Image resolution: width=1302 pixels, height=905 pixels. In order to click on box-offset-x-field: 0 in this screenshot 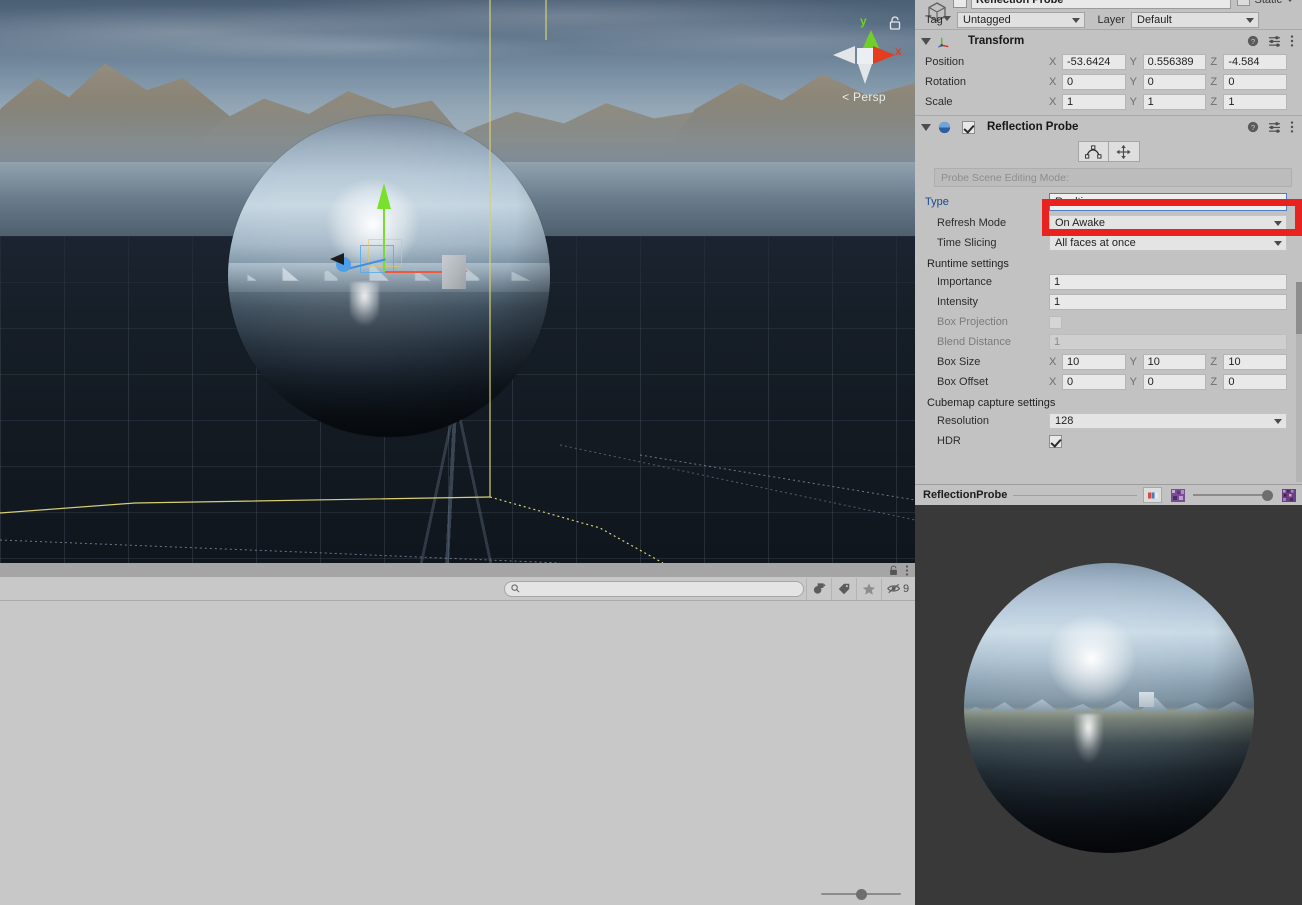, I will do `click(1094, 382)`.